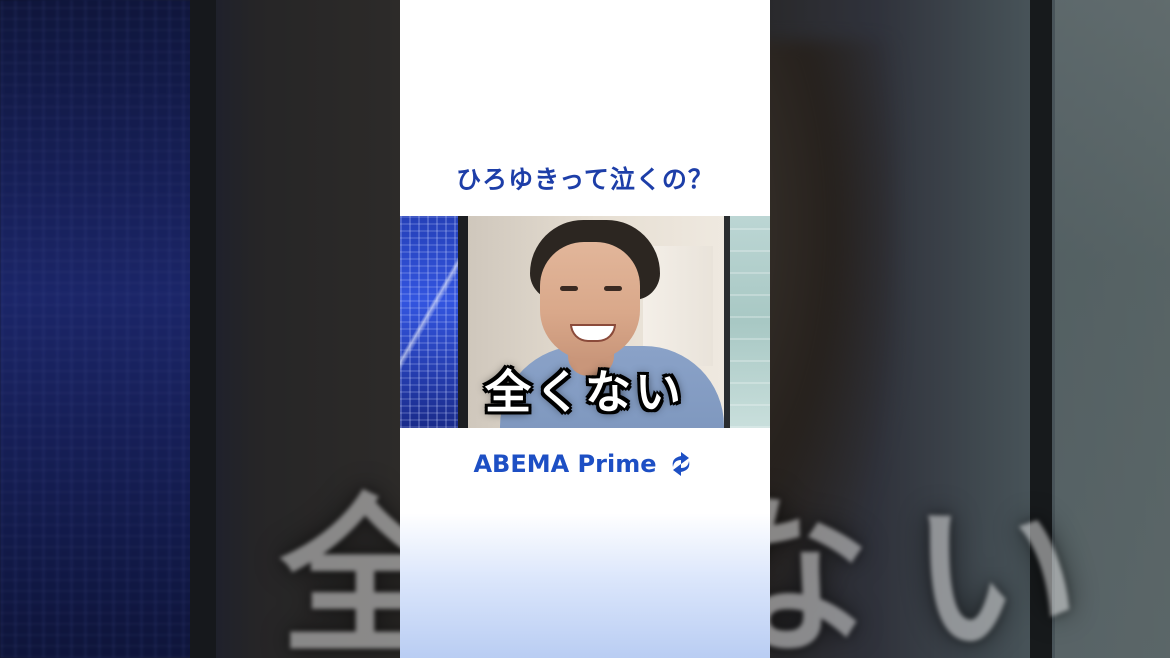  I want to click on brand-logo: ABEMA Prime, so click(585, 464).